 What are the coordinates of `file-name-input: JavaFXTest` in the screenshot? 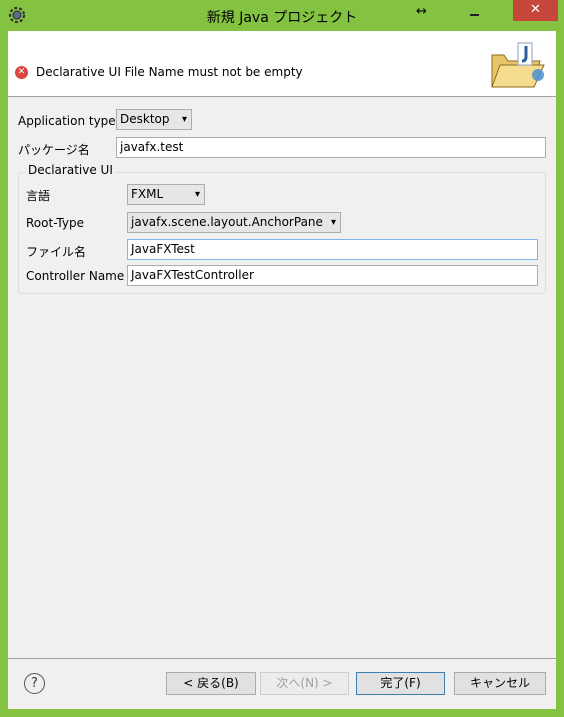 It's located at (332, 249).